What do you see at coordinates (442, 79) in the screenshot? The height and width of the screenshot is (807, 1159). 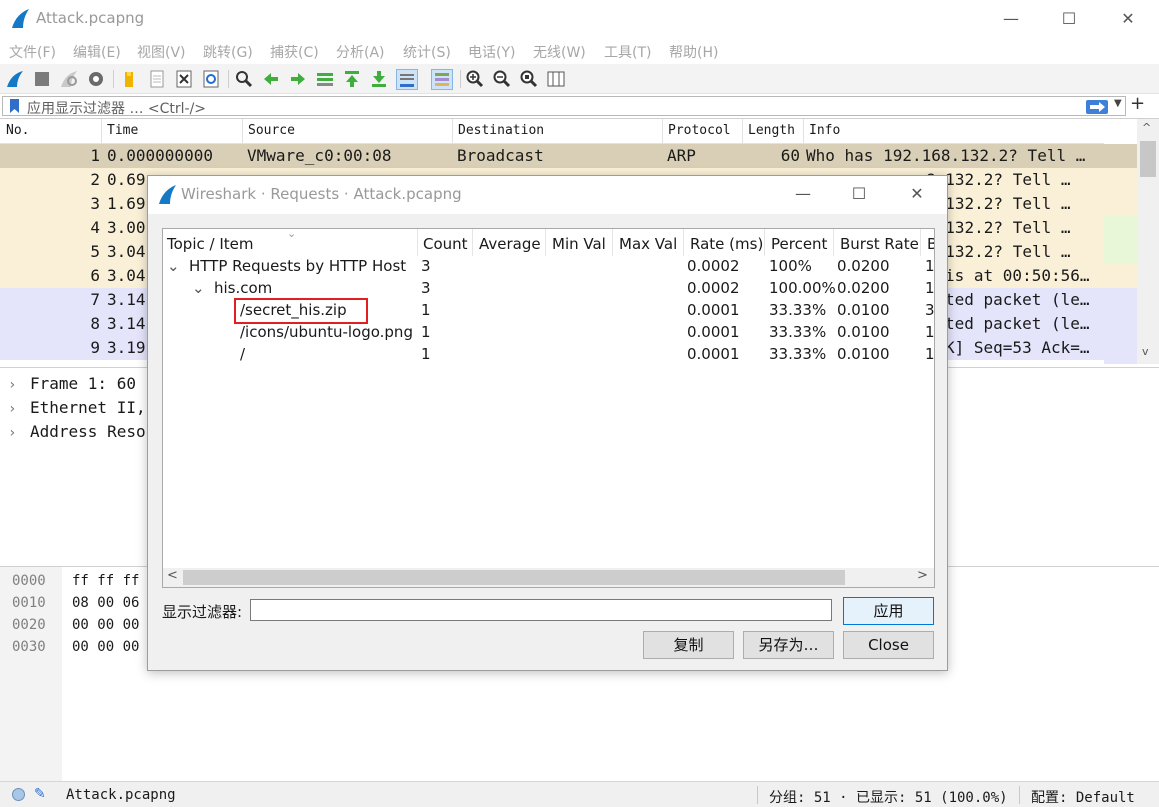 I see `colorize-icon` at bounding box center [442, 79].